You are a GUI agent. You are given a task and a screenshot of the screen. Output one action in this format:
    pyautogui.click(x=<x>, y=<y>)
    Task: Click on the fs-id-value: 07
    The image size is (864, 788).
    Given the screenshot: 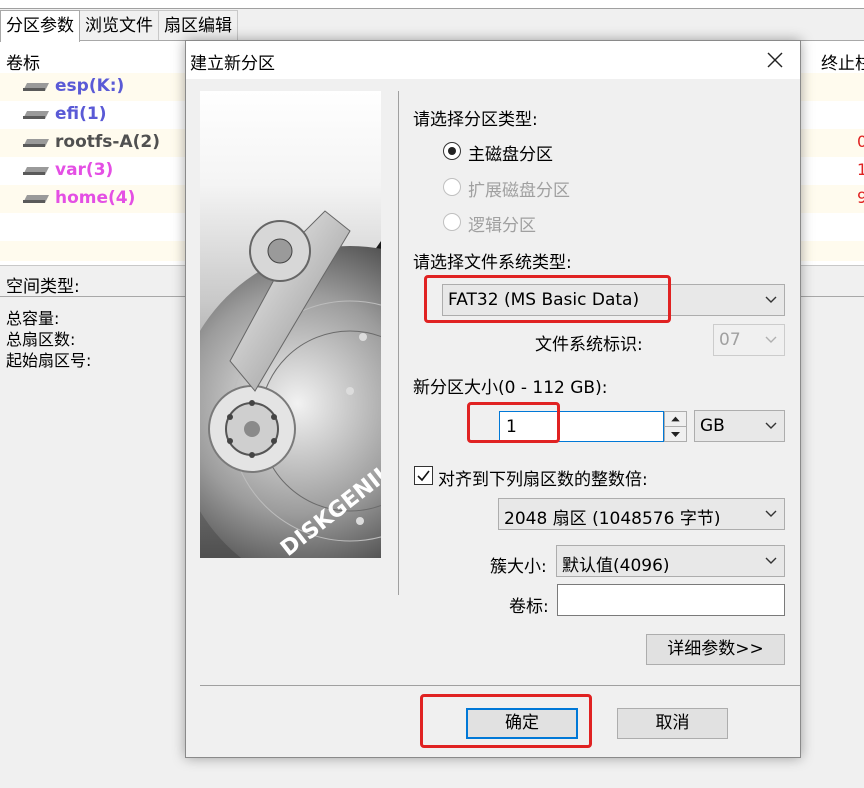 What is the action you would take?
    pyautogui.click(x=730, y=340)
    